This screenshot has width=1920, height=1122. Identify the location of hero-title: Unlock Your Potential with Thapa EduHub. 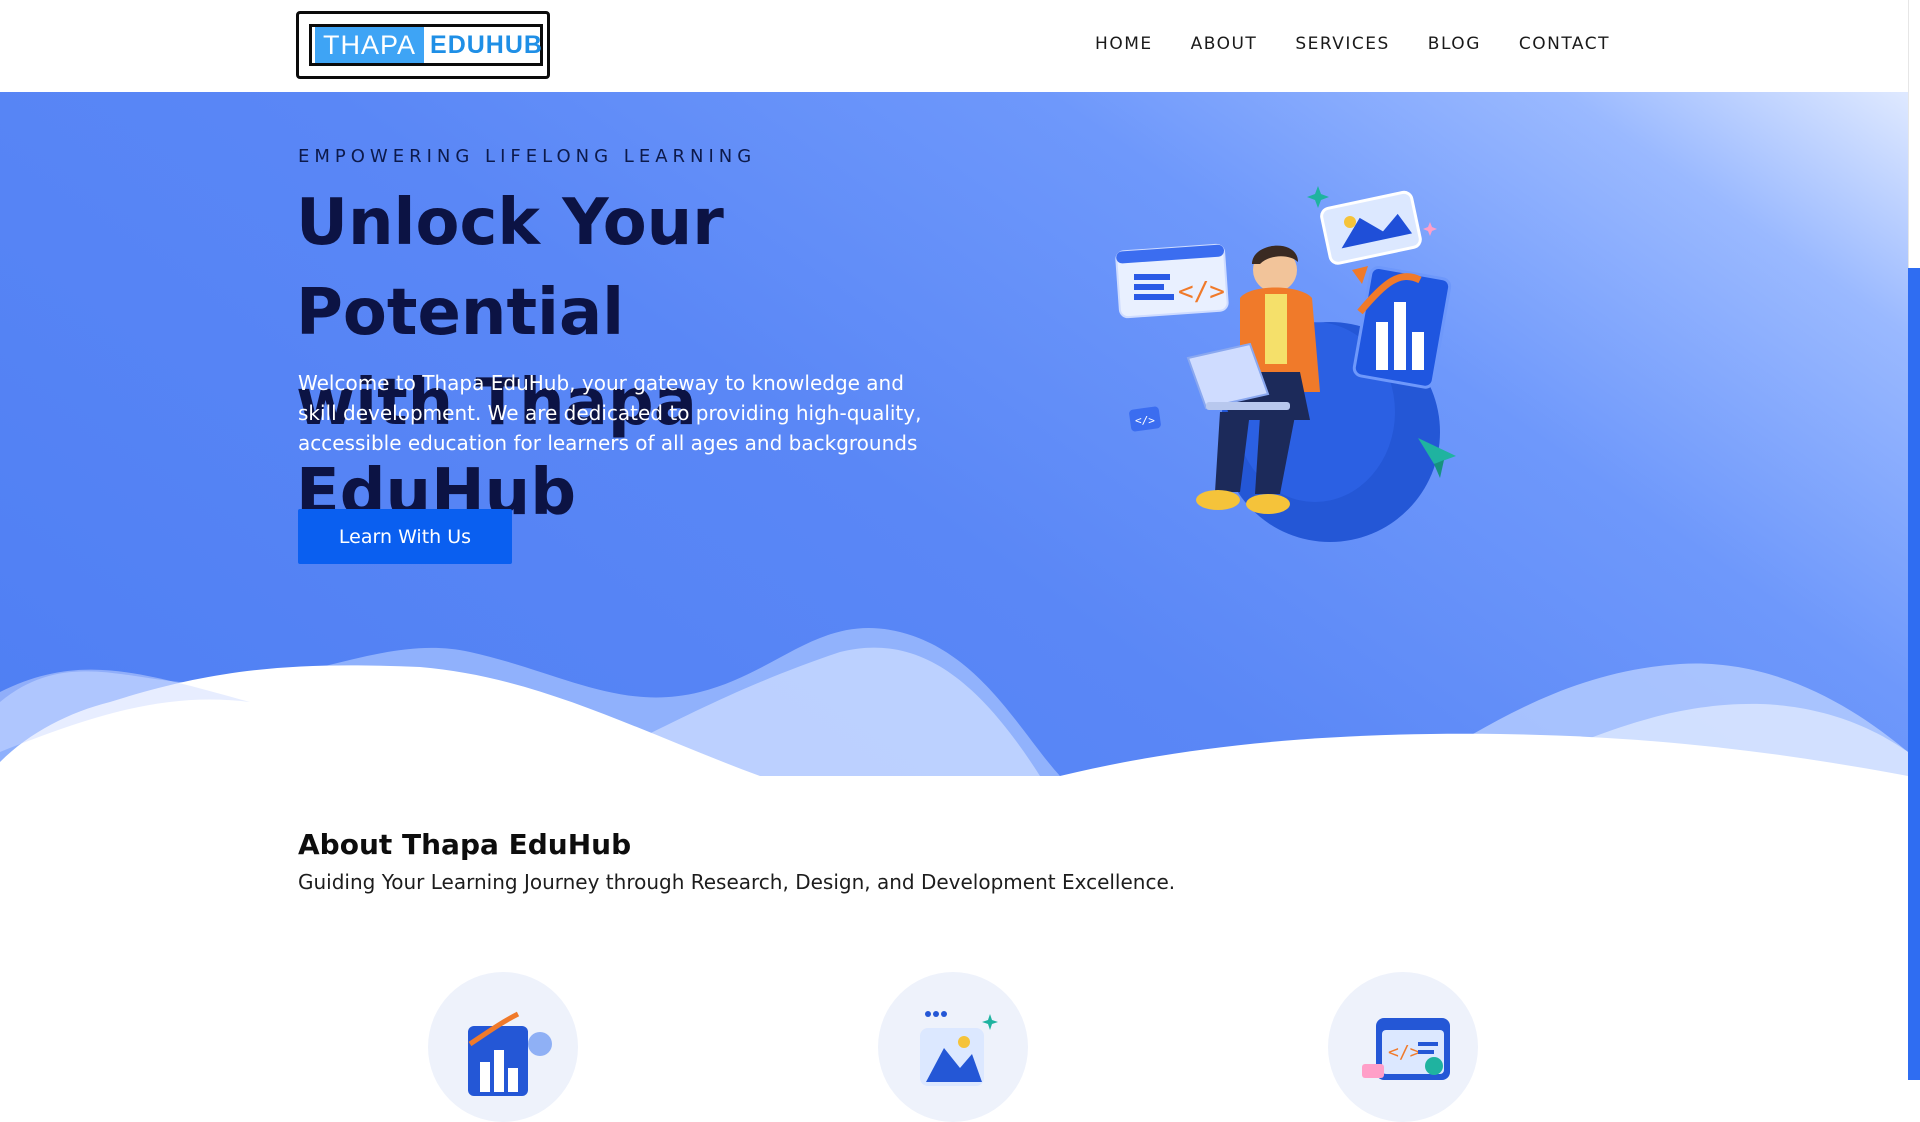
(646, 358).